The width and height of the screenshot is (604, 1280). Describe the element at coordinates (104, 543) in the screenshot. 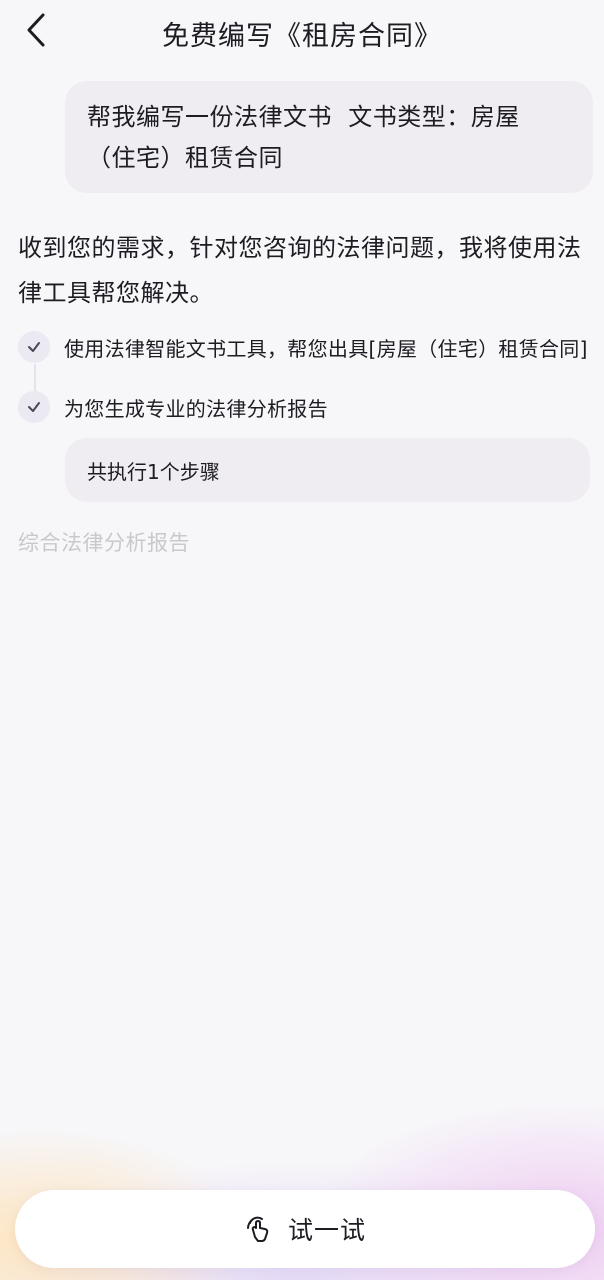

I see `report-label: 综合法律分析报告` at that location.